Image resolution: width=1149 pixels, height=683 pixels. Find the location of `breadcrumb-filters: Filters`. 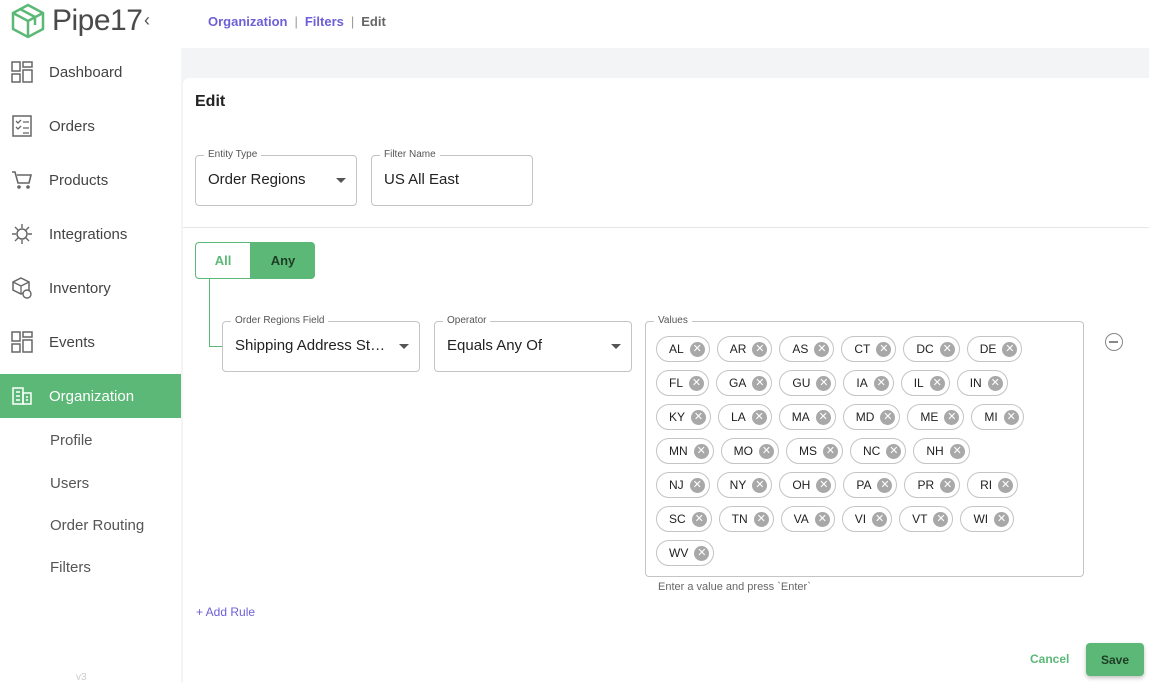

breadcrumb-filters: Filters is located at coordinates (324, 21).